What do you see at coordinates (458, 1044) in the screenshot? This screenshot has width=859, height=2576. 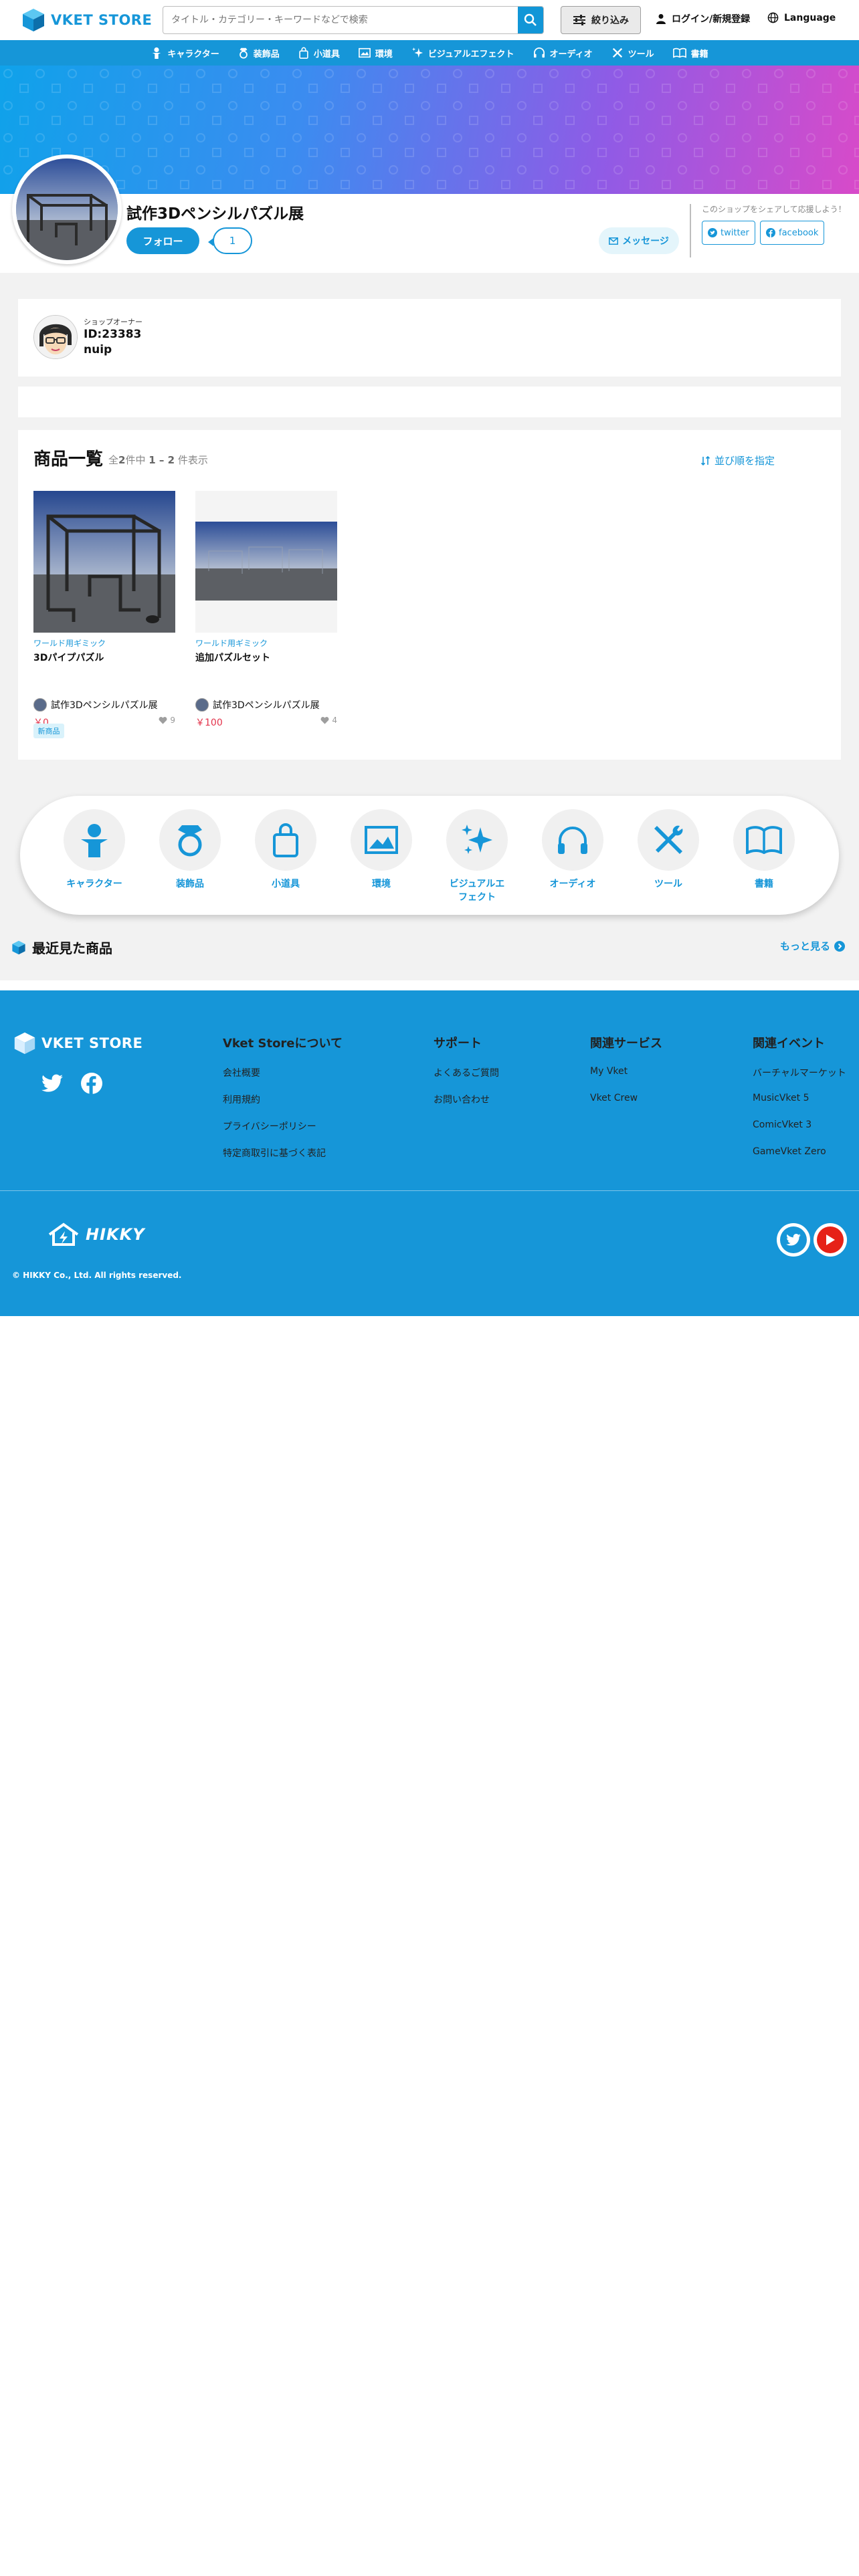 I see `footer-col-title: サポート` at bounding box center [458, 1044].